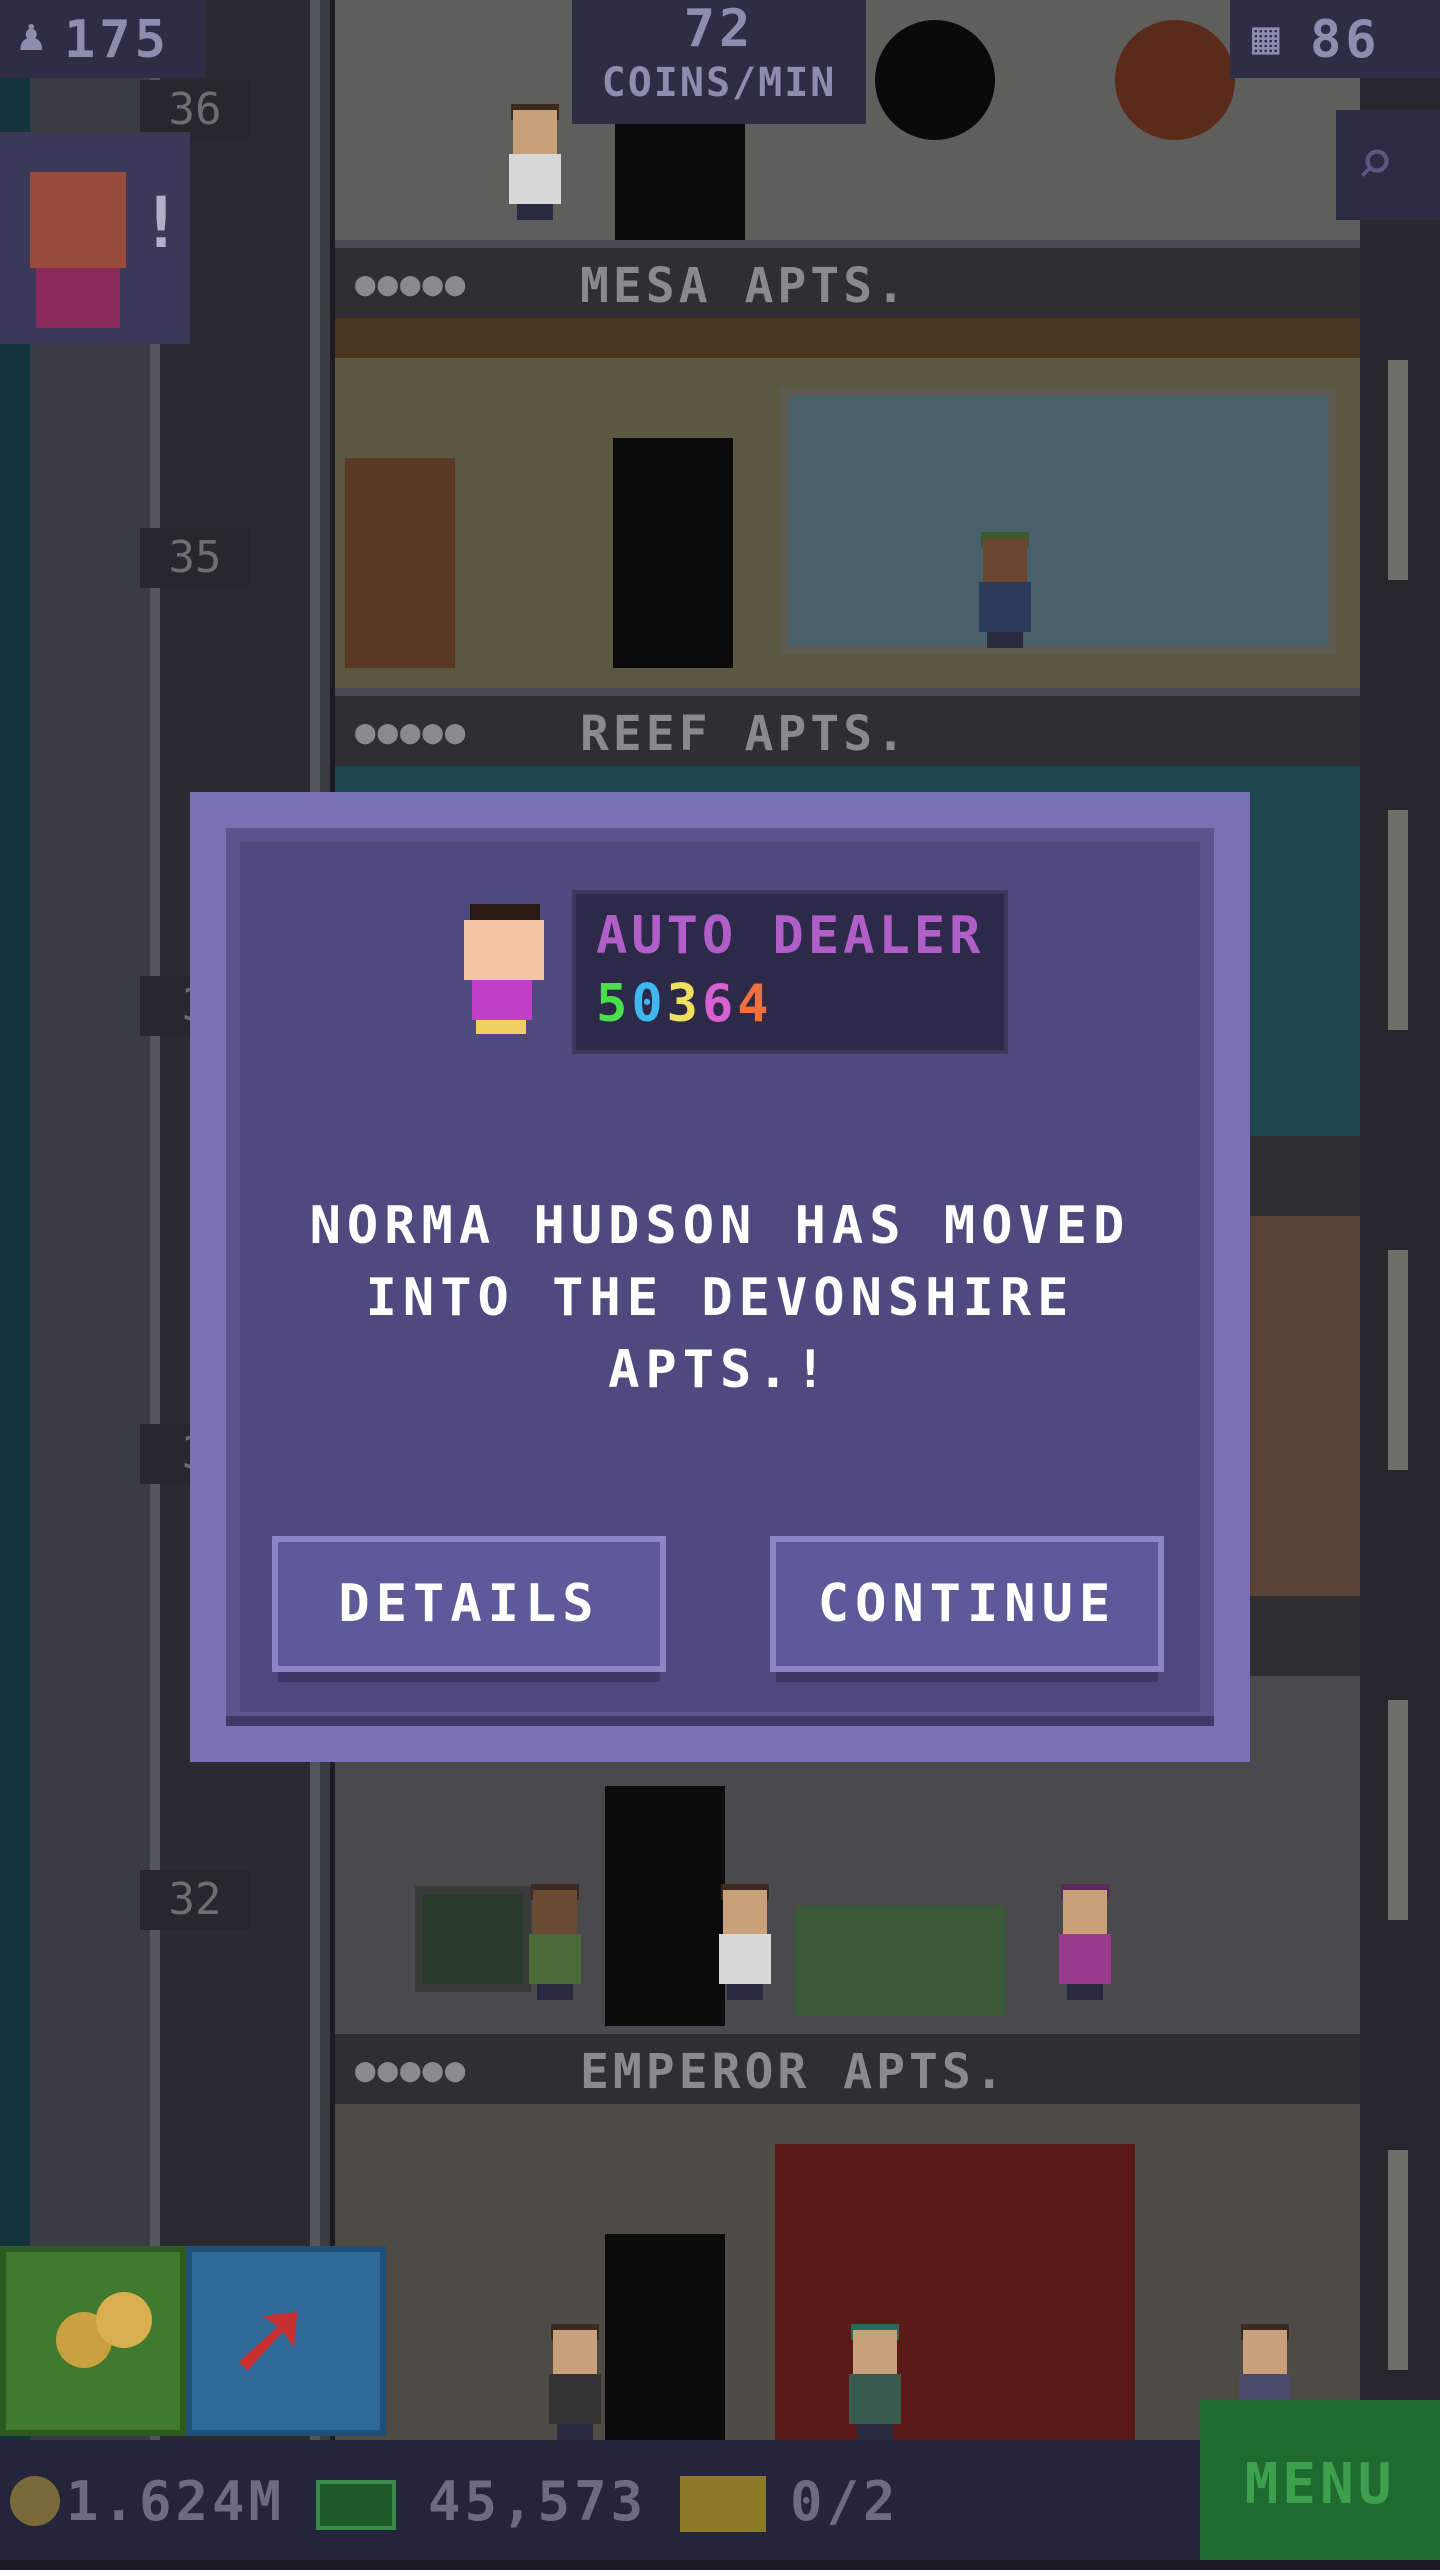  Describe the element at coordinates (720, 1334) in the screenshot. I see `message-line: INTO THE DEVONSHIRE APTS.!` at that location.